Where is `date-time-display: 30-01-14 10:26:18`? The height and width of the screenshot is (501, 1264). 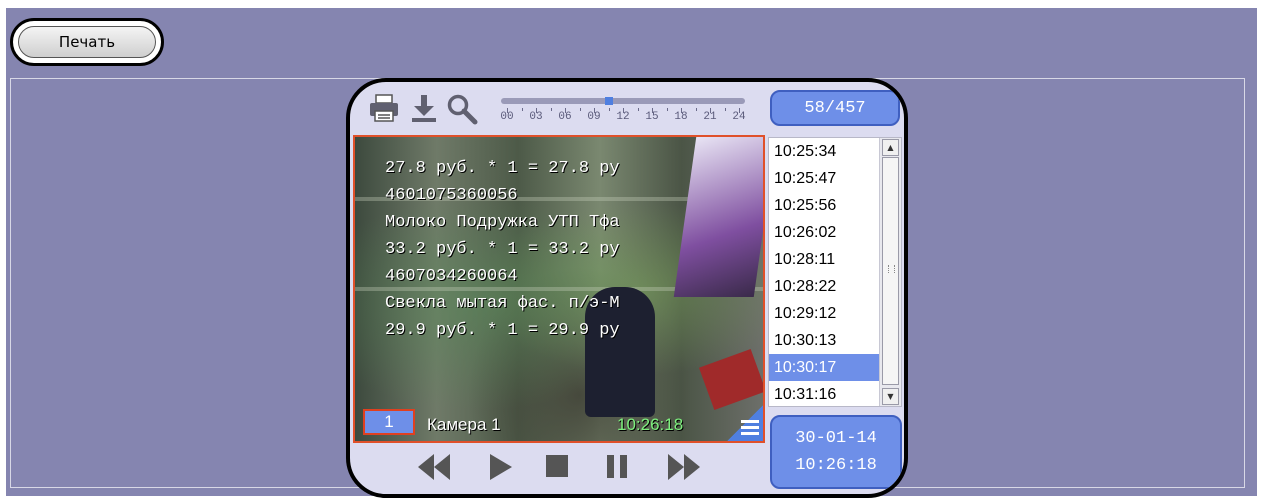
date-time-display: 30-01-14 10:26:18 is located at coordinates (836, 452).